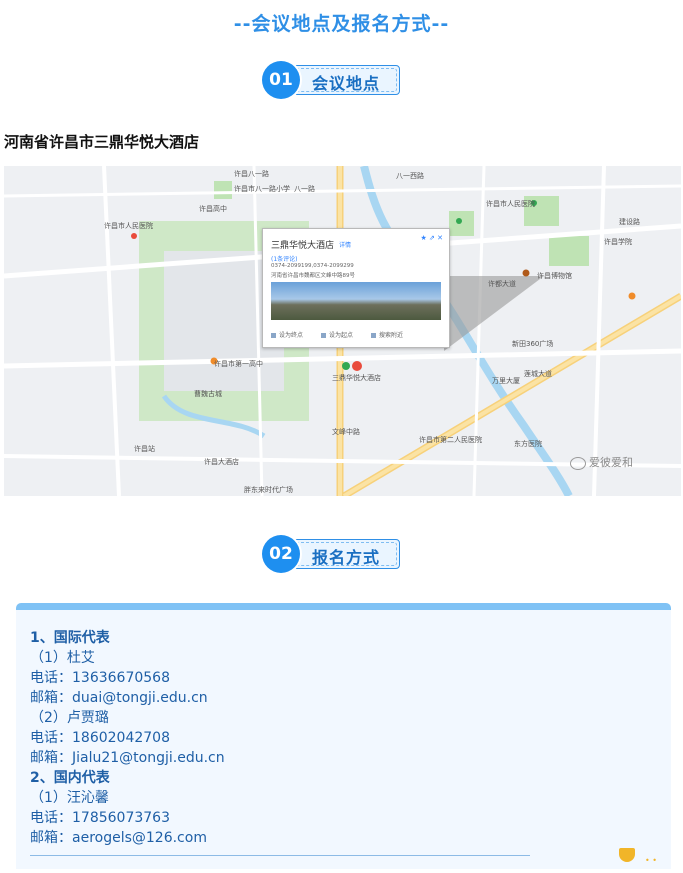 The image size is (683, 873). What do you see at coordinates (268, 489) in the screenshot?
I see `map-label: 胖东来时代广场` at bounding box center [268, 489].